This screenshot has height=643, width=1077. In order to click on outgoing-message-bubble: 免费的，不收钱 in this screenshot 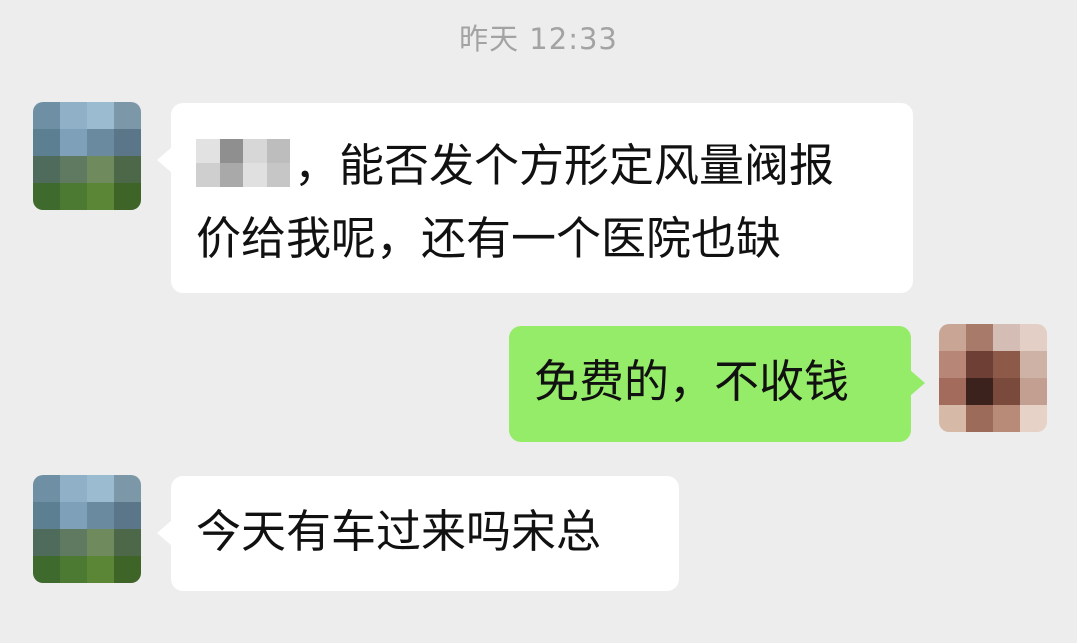, I will do `click(717, 384)`.